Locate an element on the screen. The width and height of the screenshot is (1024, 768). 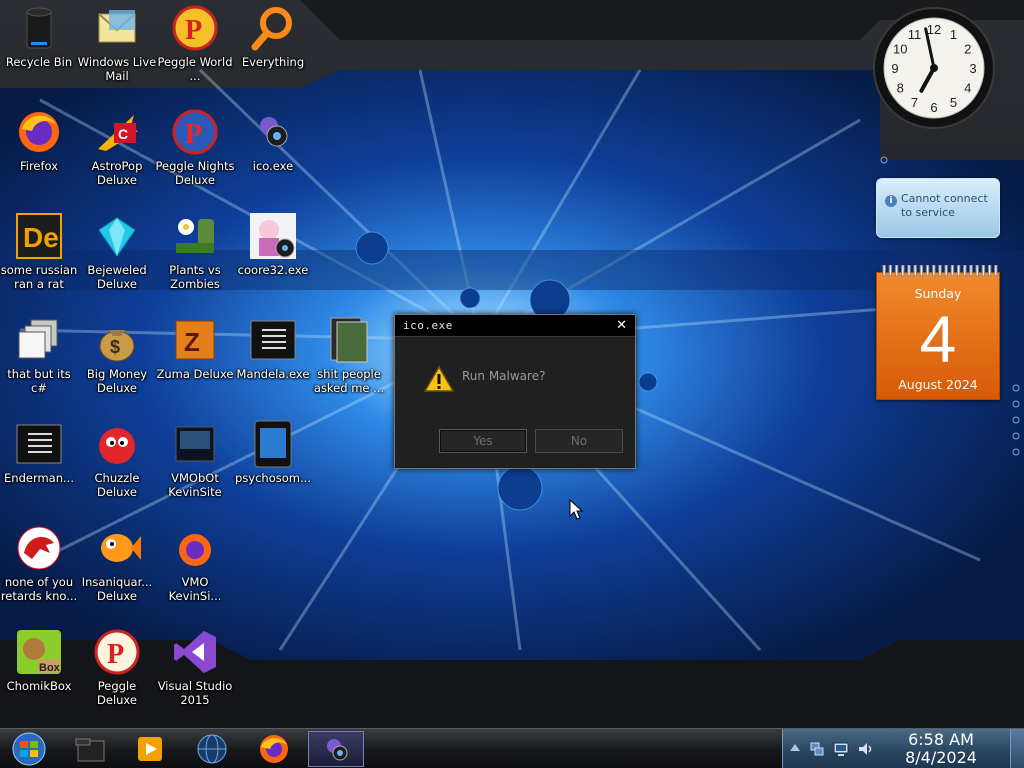
desktop-icon-insaniquarium: Insaniquar... Deluxe is located at coordinates (117, 574).